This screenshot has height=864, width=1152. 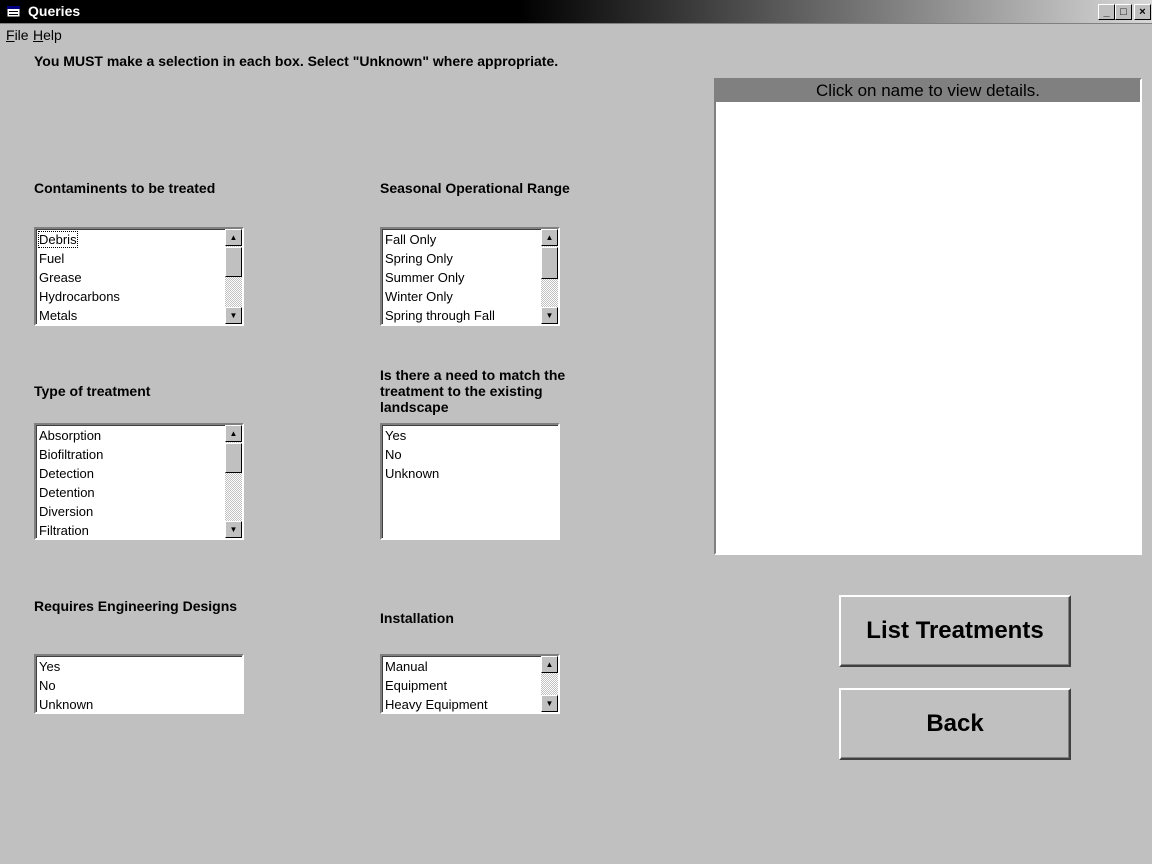 What do you see at coordinates (475, 188) in the screenshot?
I see `seasonal-label: Seasonal Operational Range` at bounding box center [475, 188].